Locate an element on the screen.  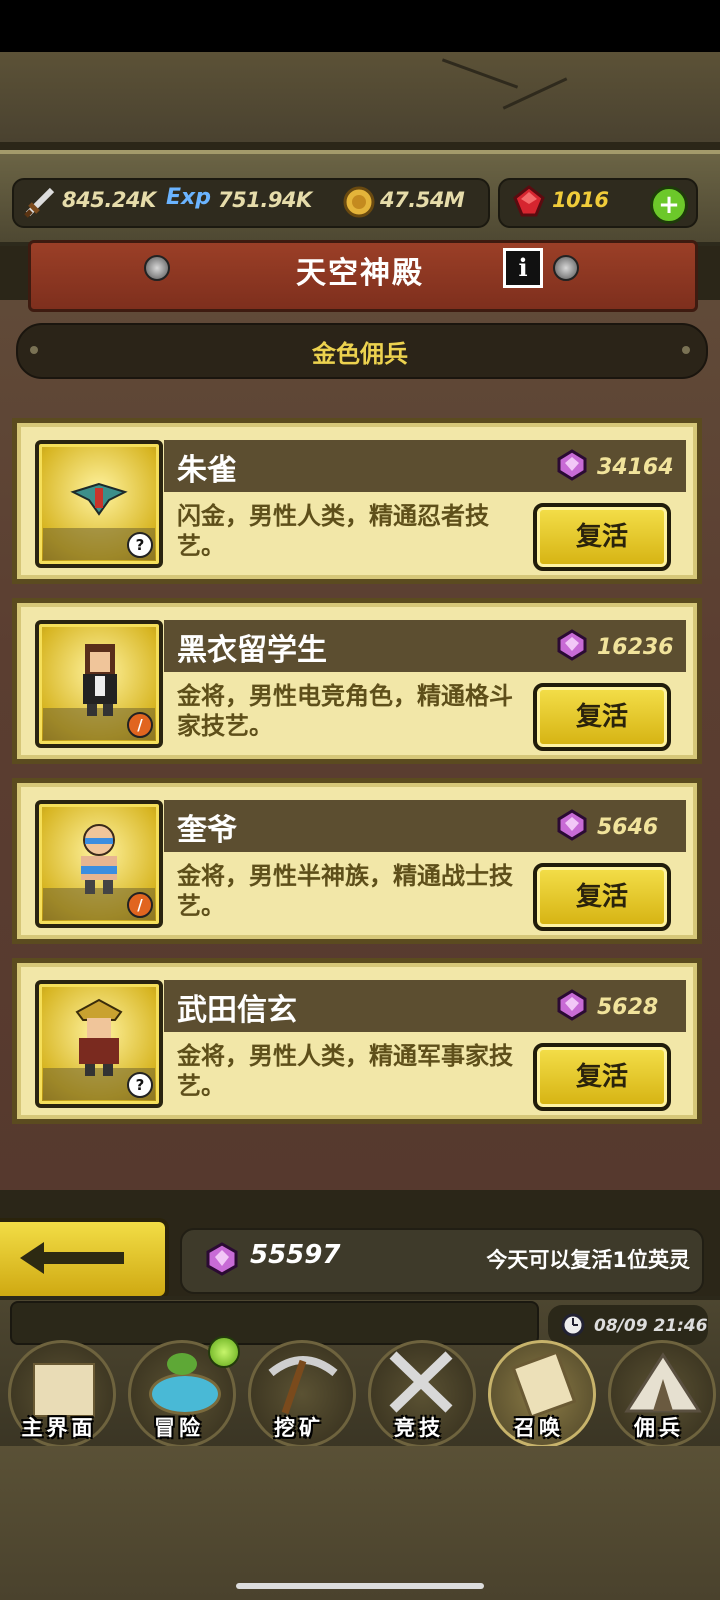
warrior-sprite-icon is located at coordinates (99, 859).